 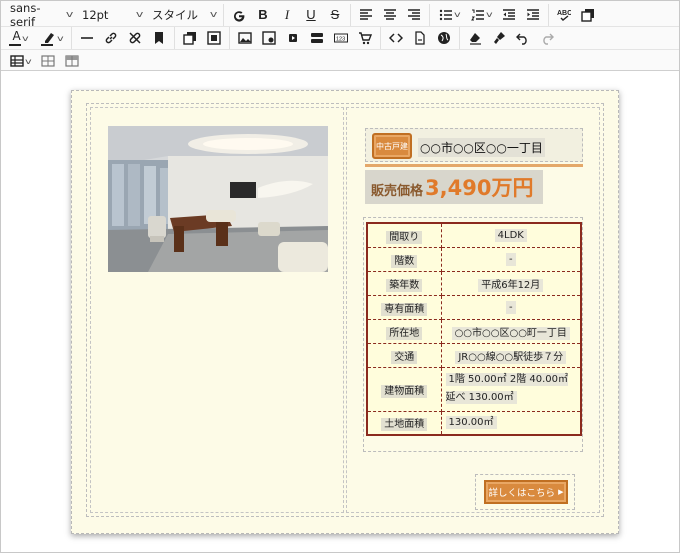 I want to click on outdent-button, so click(x=509, y=15).